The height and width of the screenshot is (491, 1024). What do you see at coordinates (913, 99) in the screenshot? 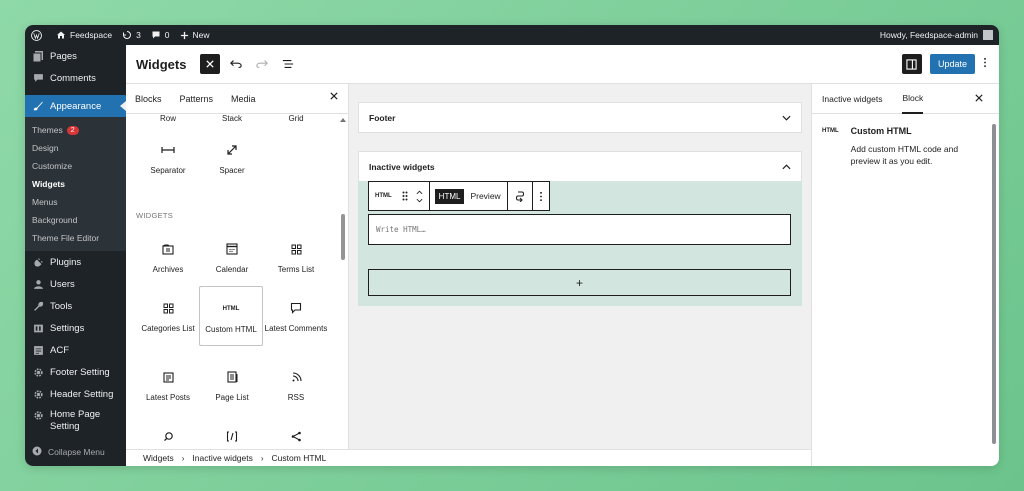
I see `tab-block: Block` at bounding box center [913, 99].